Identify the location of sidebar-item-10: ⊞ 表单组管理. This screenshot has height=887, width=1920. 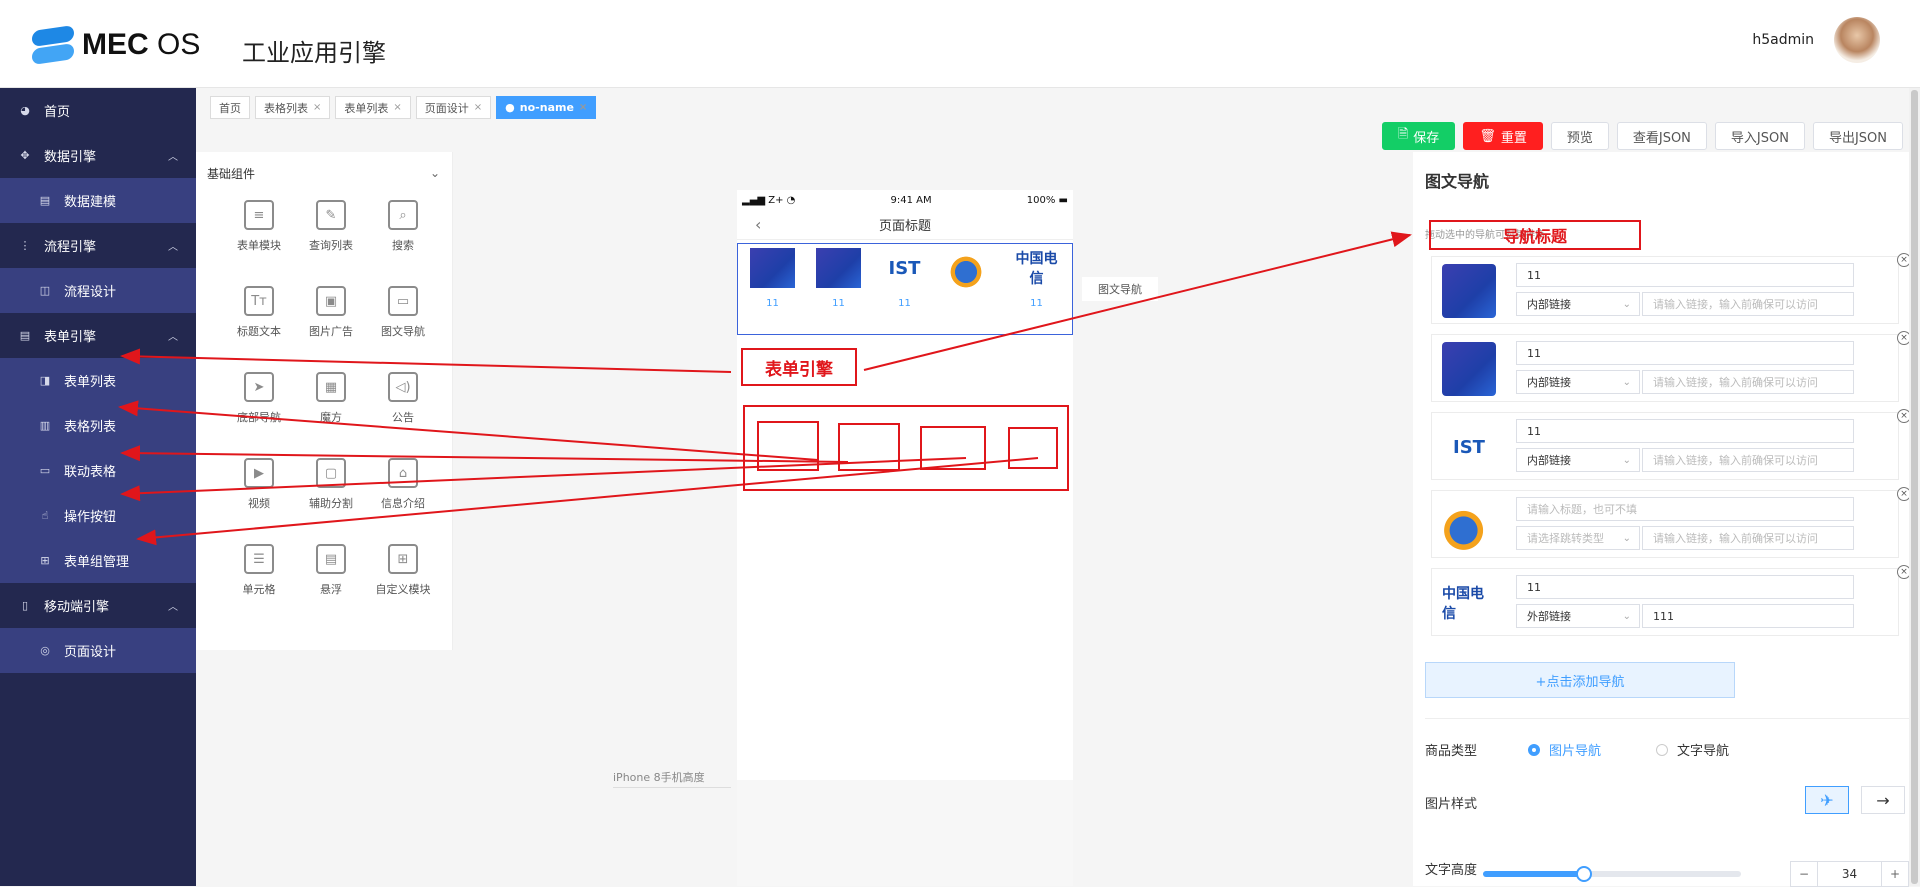
(98, 560).